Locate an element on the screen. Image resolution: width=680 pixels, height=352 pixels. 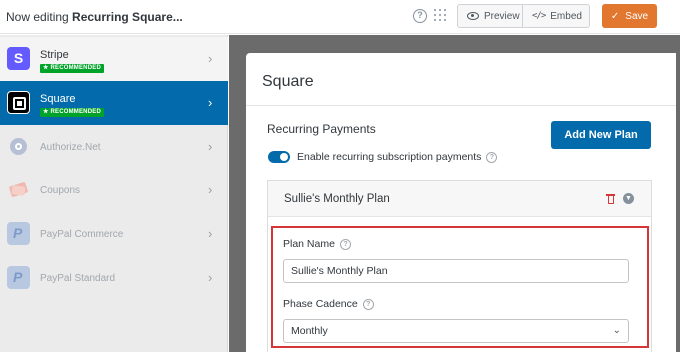
plan-name-label: Plan Name? is located at coordinates (317, 244).